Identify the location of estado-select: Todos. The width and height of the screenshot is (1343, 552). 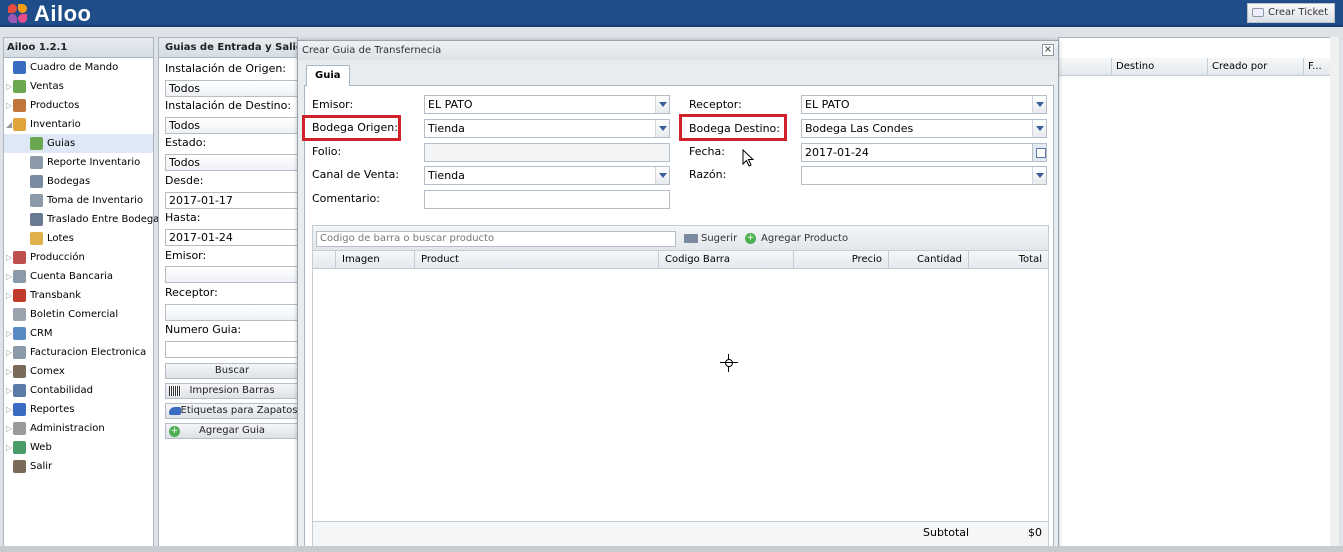
(232, 162).